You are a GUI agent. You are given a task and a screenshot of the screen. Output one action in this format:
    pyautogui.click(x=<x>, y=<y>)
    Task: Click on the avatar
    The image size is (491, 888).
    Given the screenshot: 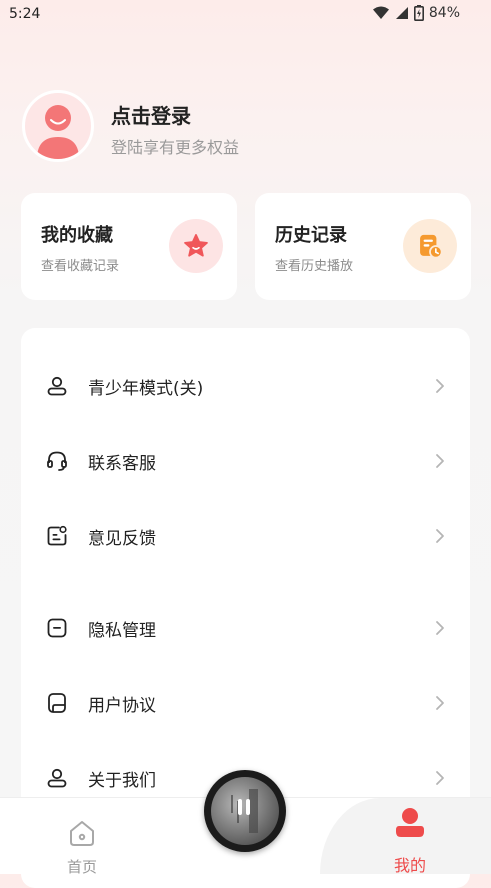 What is the action you would take?
    pyautogui.click(x=58, y=126)
    